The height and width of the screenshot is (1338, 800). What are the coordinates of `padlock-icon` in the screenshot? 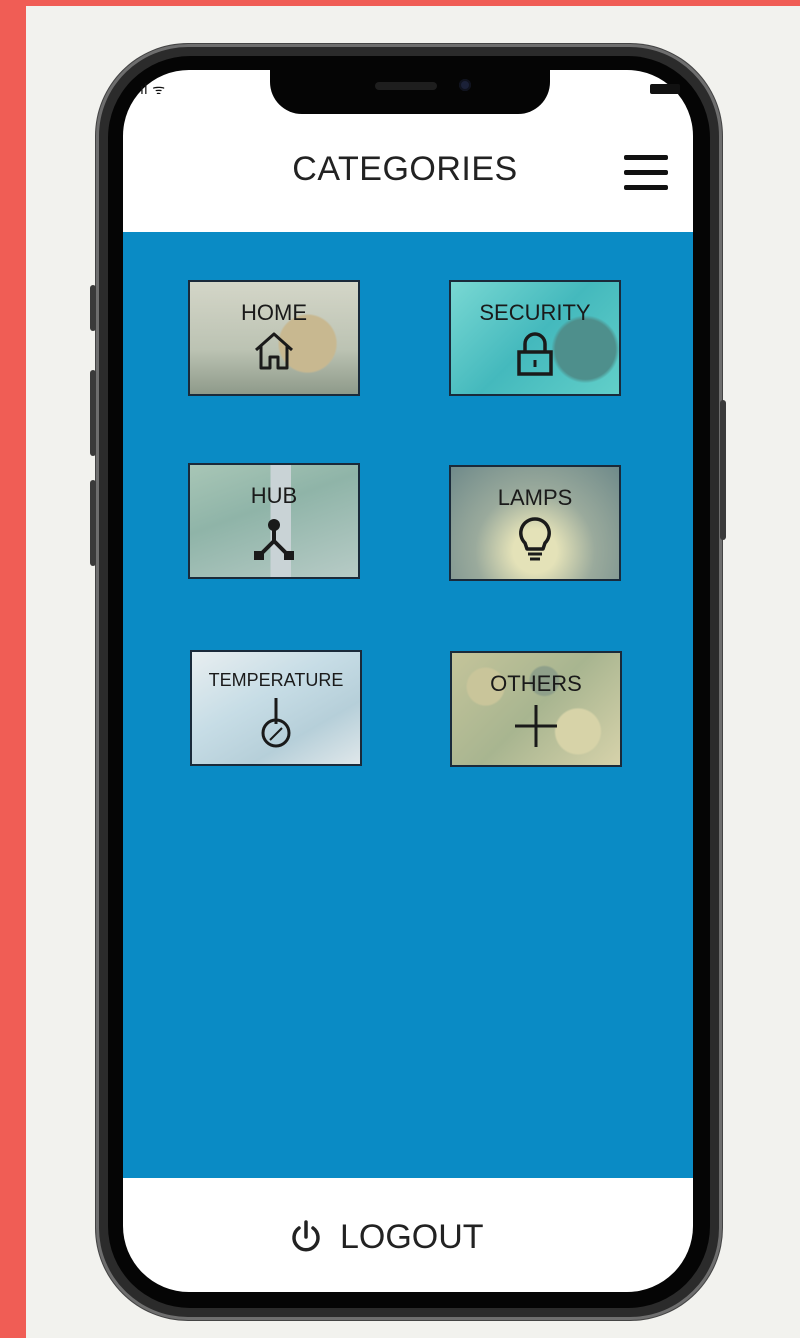 It's located at (535, 354).